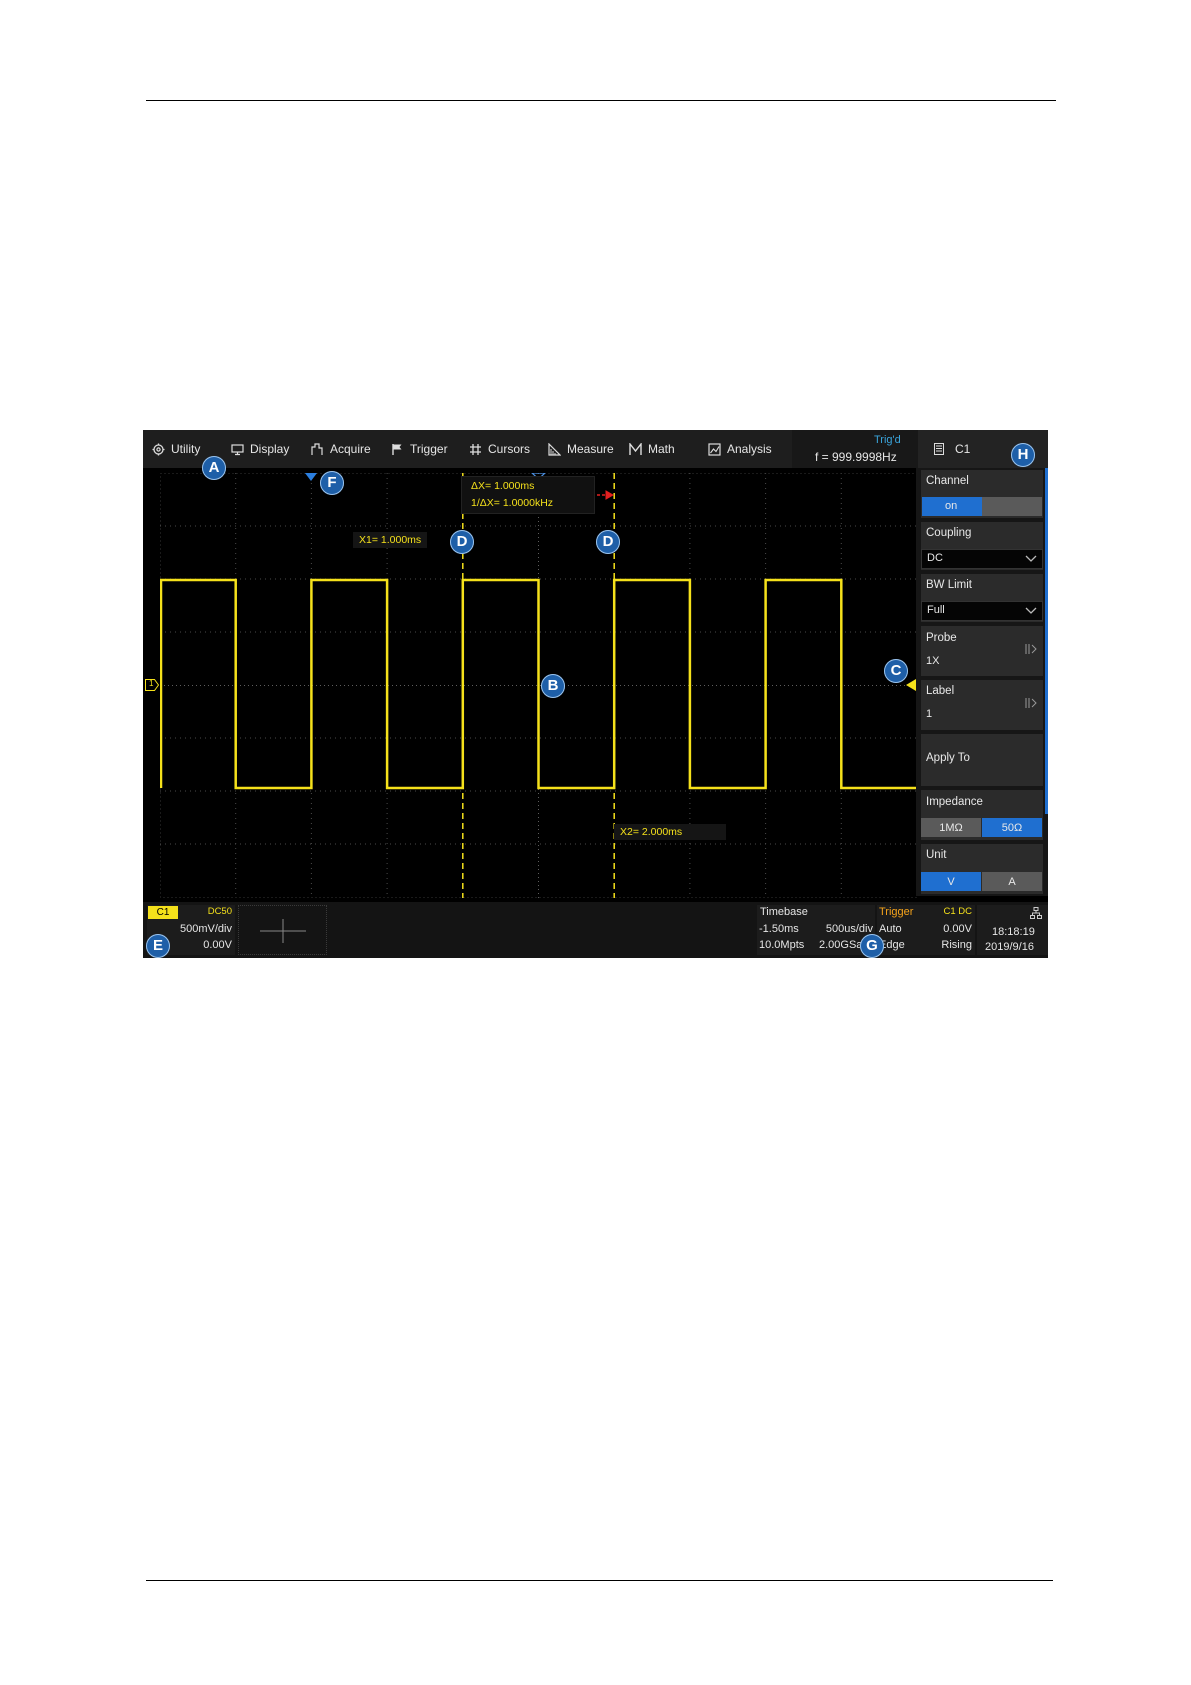  What do you see at coordinates (951, 506) in the screenshot?
I see `channel-toggle-label: on` at bounding box center [951, 506].